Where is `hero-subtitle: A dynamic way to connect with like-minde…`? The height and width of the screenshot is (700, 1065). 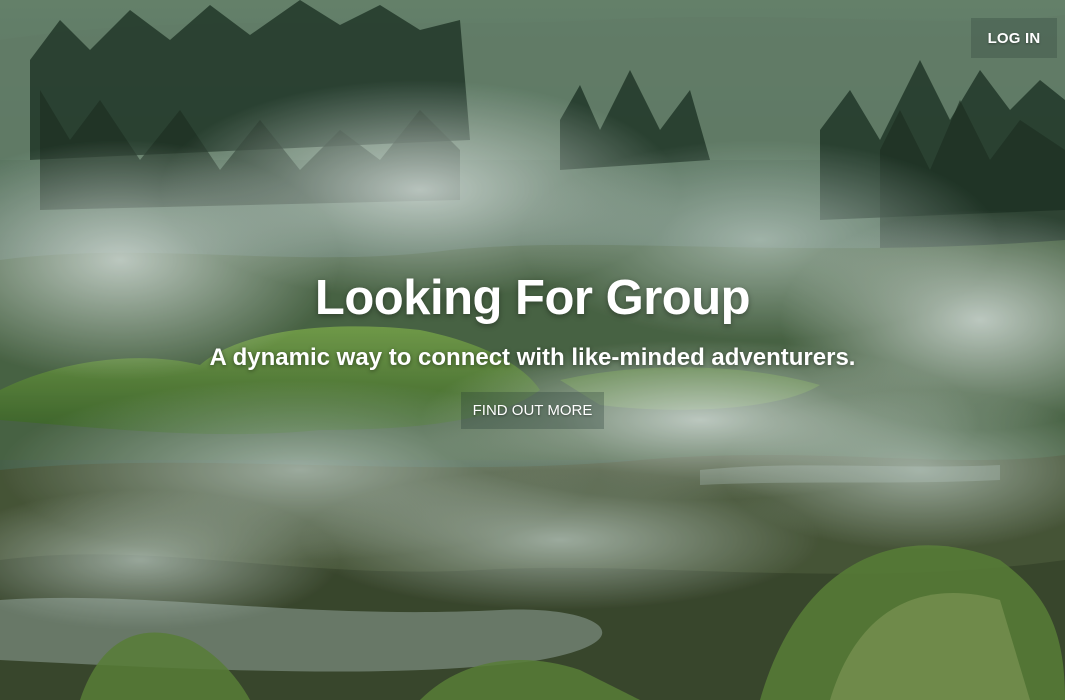
hero-subtitle: A dynamic way to connect with like-minde… is located at coordinates (532, 357).